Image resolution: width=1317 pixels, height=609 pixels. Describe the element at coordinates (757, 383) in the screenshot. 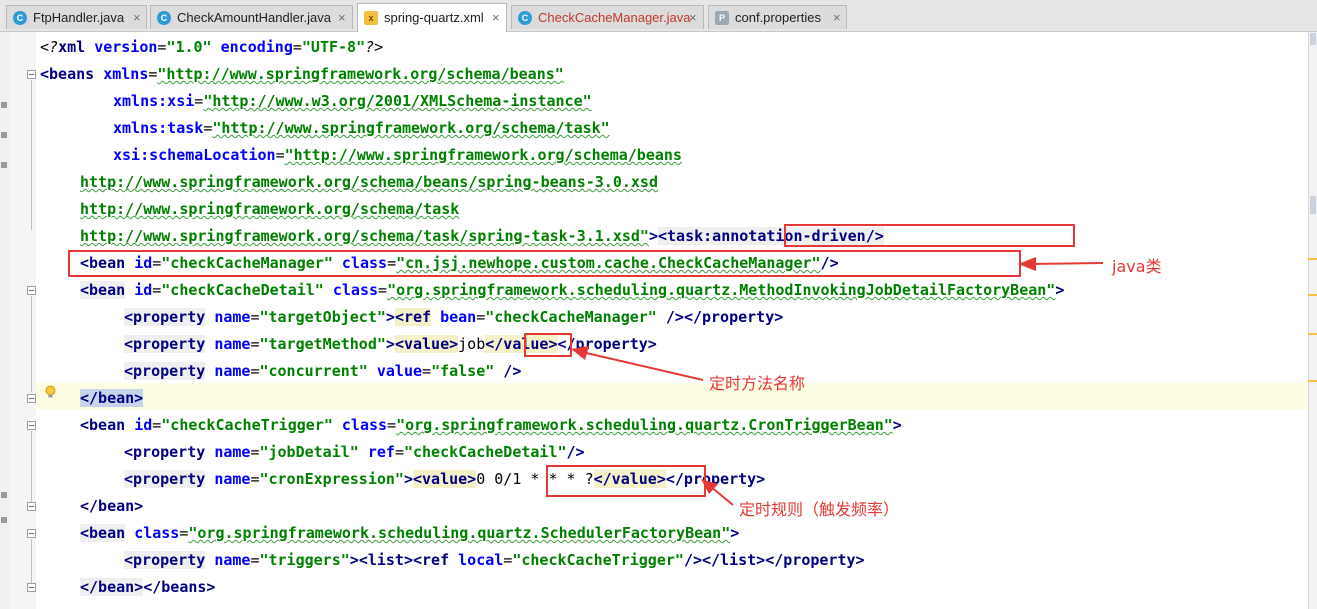

I see `annotation-method-name: 定时方法名称` at that location.